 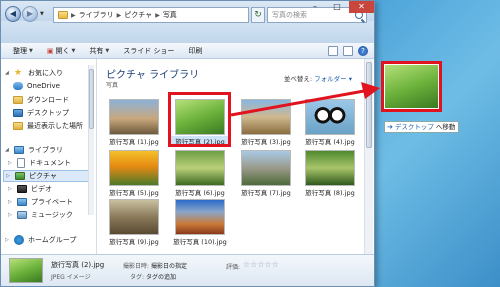 What do you see at coordinates (315, 7) in the screenshot?
I see `minimize-button: –` at bounding box center [315, 7].